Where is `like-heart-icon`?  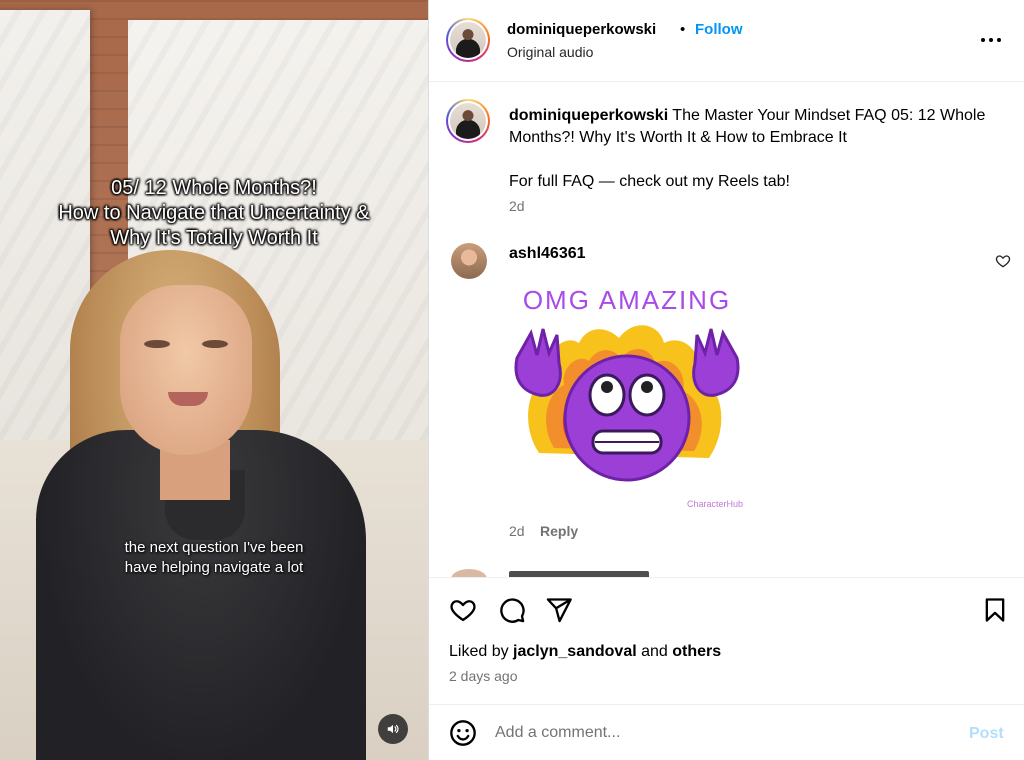
like-heart-icon is located at coordinates (463, 610).